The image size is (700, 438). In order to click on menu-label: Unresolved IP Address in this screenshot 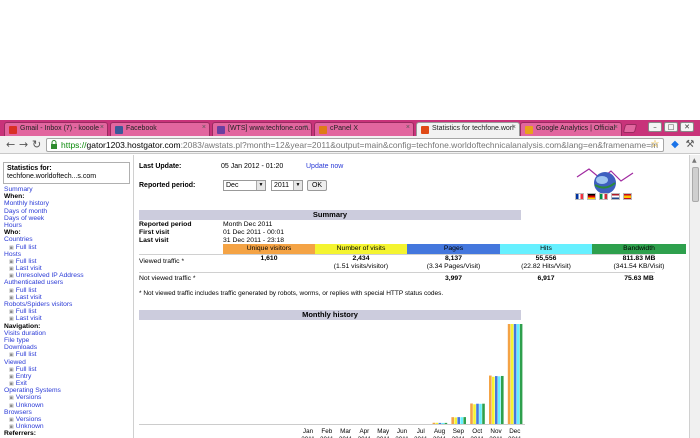, I will do `click(49, 276)`.